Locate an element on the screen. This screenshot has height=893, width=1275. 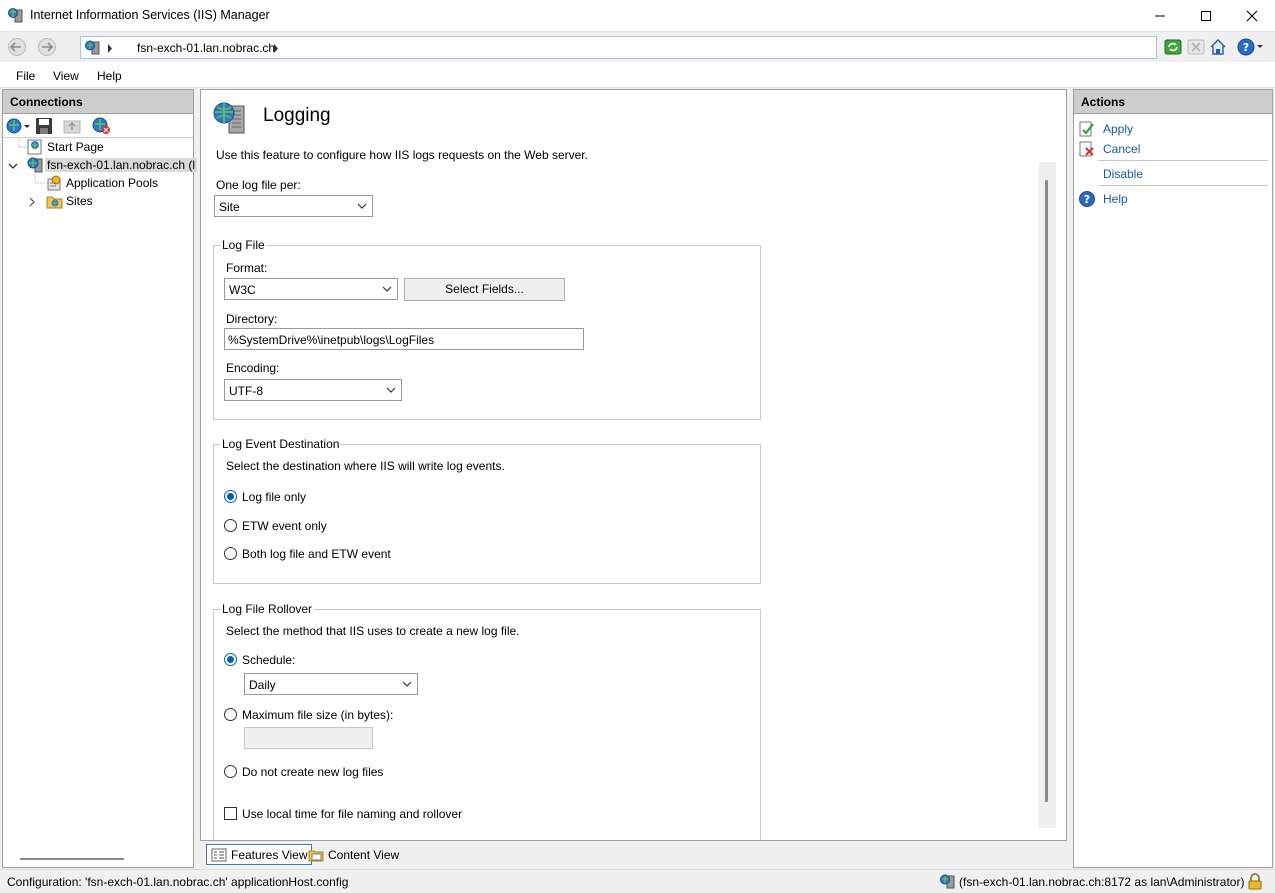
maximize-button is located at coordinates (1206, 15).